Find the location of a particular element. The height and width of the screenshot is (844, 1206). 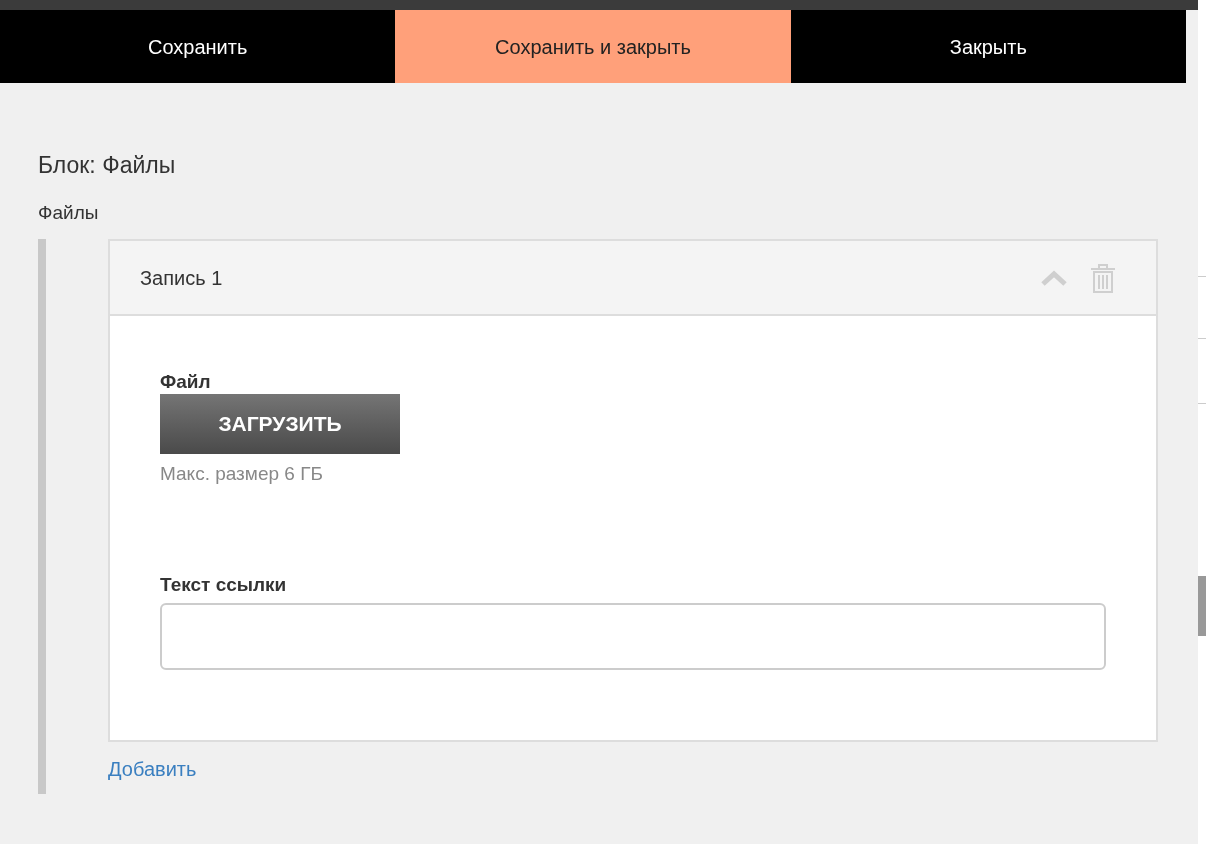

trash-icon is located at coordinates (1103, 277).